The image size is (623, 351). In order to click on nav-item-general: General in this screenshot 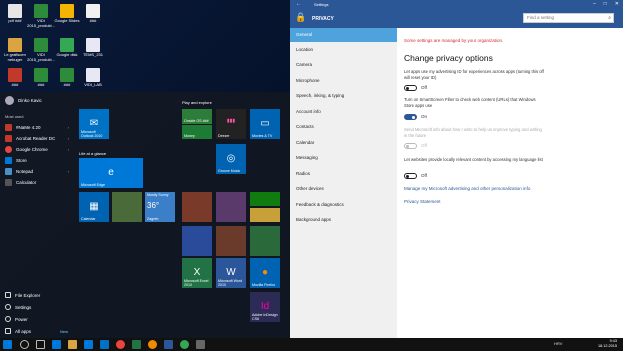, I will do `click(343, 35)`.